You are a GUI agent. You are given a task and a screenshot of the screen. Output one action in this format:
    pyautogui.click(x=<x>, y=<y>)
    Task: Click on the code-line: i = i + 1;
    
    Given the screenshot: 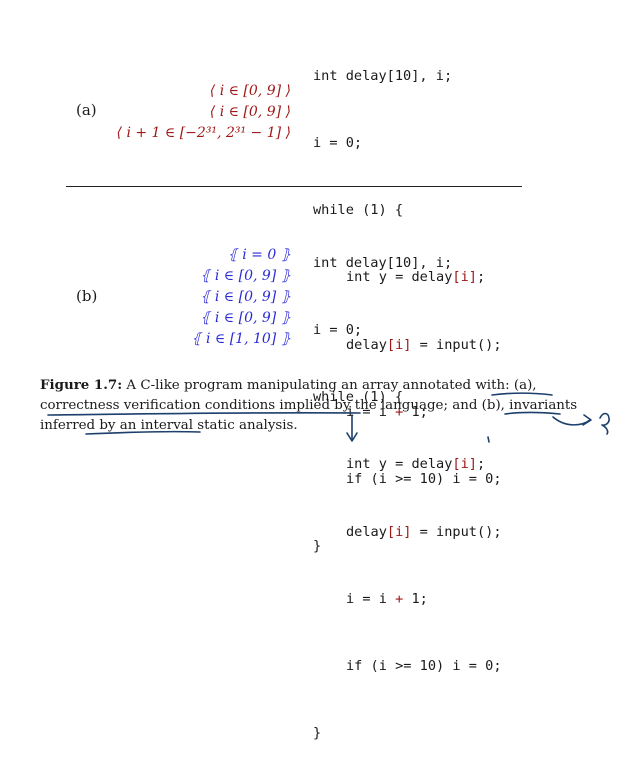 What is the action you would take?
    pyautogui.click(x=407, y=599)
    